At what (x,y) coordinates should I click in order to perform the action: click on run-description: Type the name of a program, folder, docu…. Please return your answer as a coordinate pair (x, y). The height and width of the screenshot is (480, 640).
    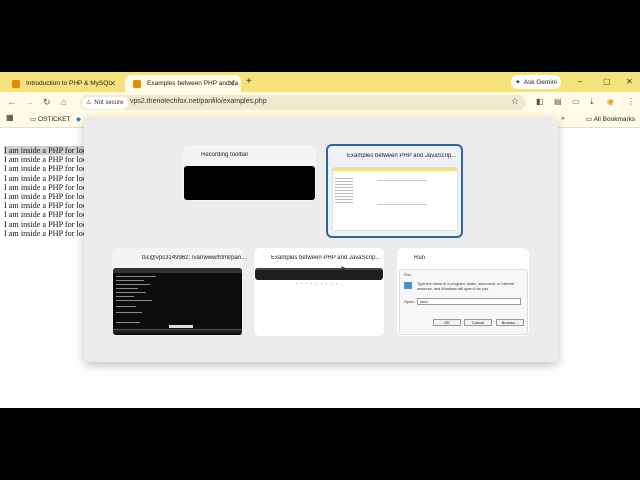
    Looking at the image, I should click on (466, 286).